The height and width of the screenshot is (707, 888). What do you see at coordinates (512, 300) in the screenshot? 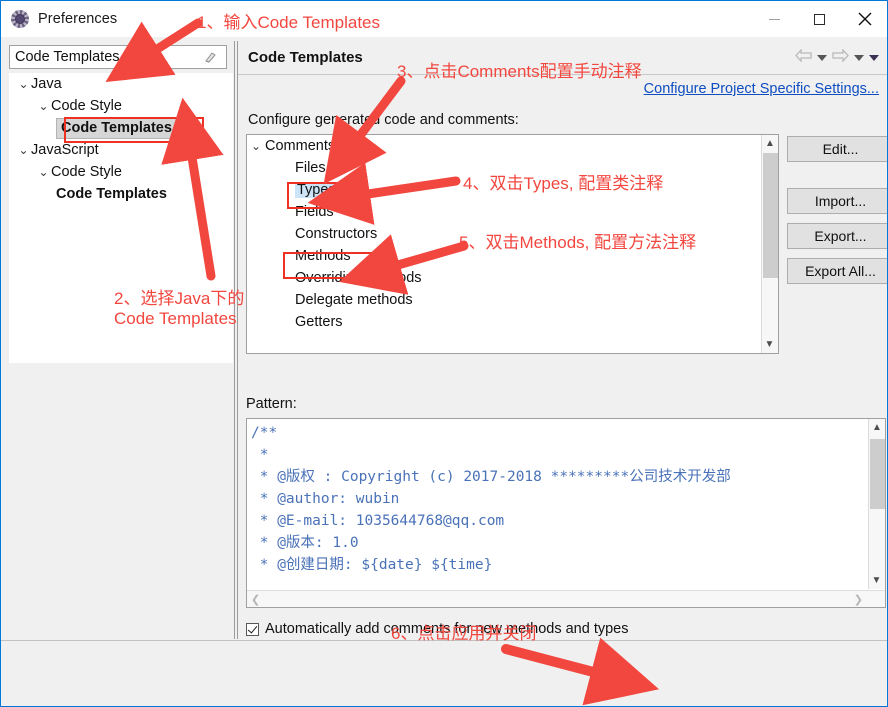
I see `list-item-delegate-methods: Delegate methods` at bounding box center [512, 300].